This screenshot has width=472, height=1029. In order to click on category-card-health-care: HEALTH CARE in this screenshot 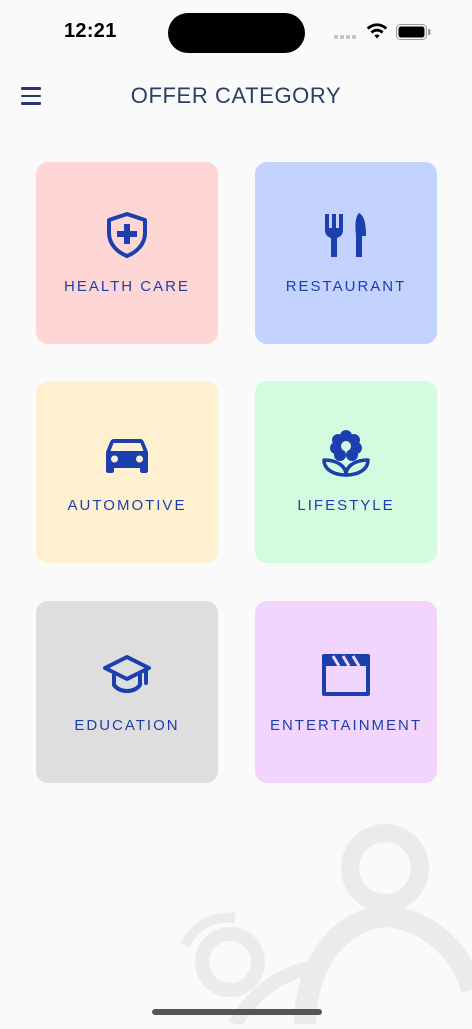, I will do `click(127, 253)`.